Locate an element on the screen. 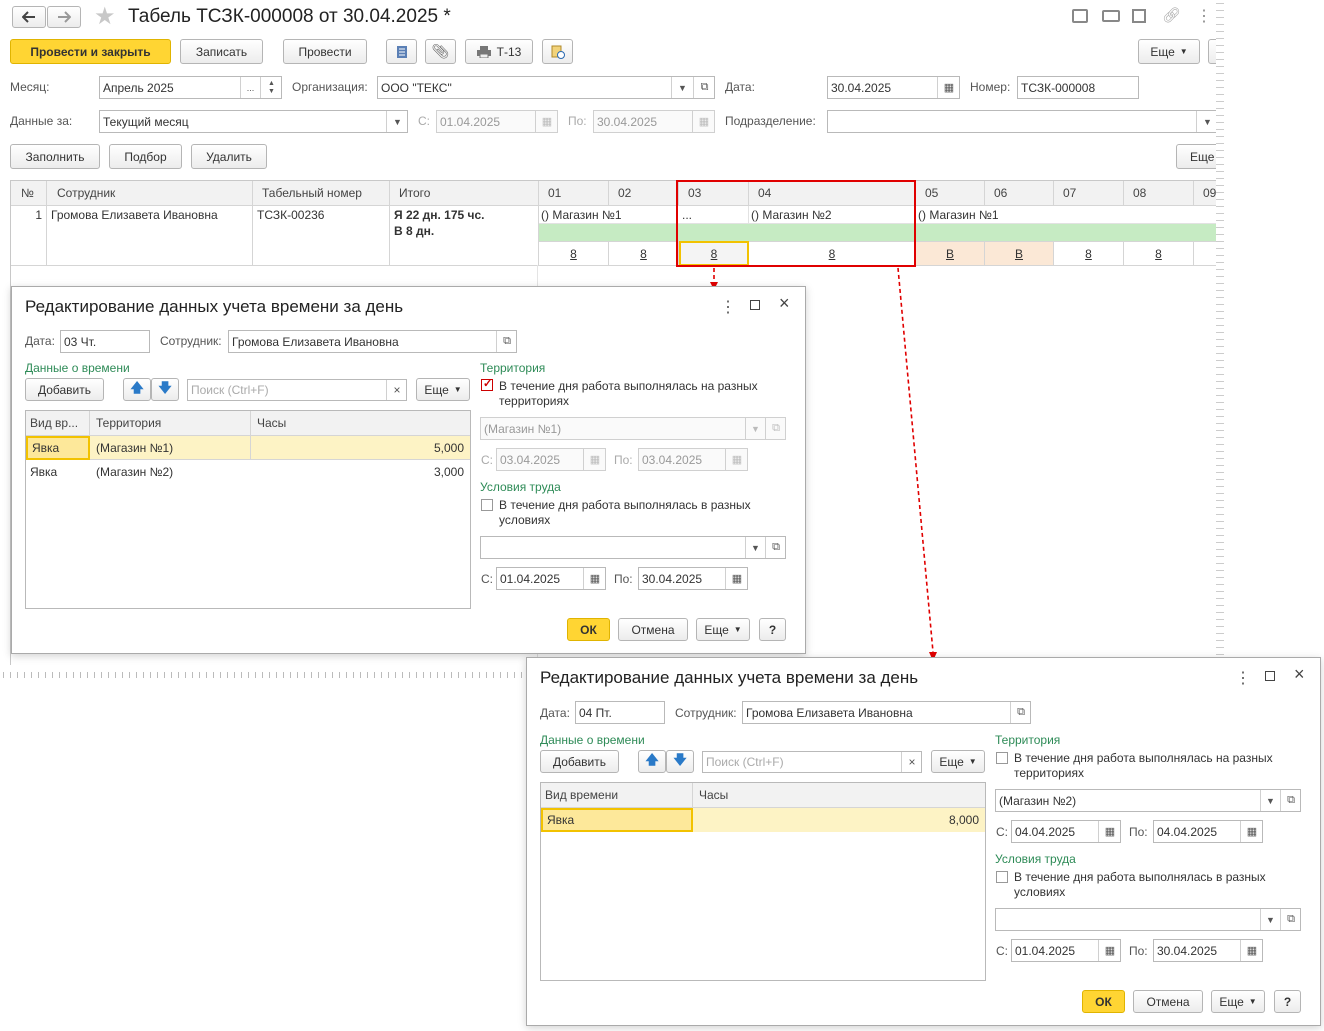 The width and height of the screenshot is (1324, 1031). c-to-label: По: is located at coordinates (623, 579).